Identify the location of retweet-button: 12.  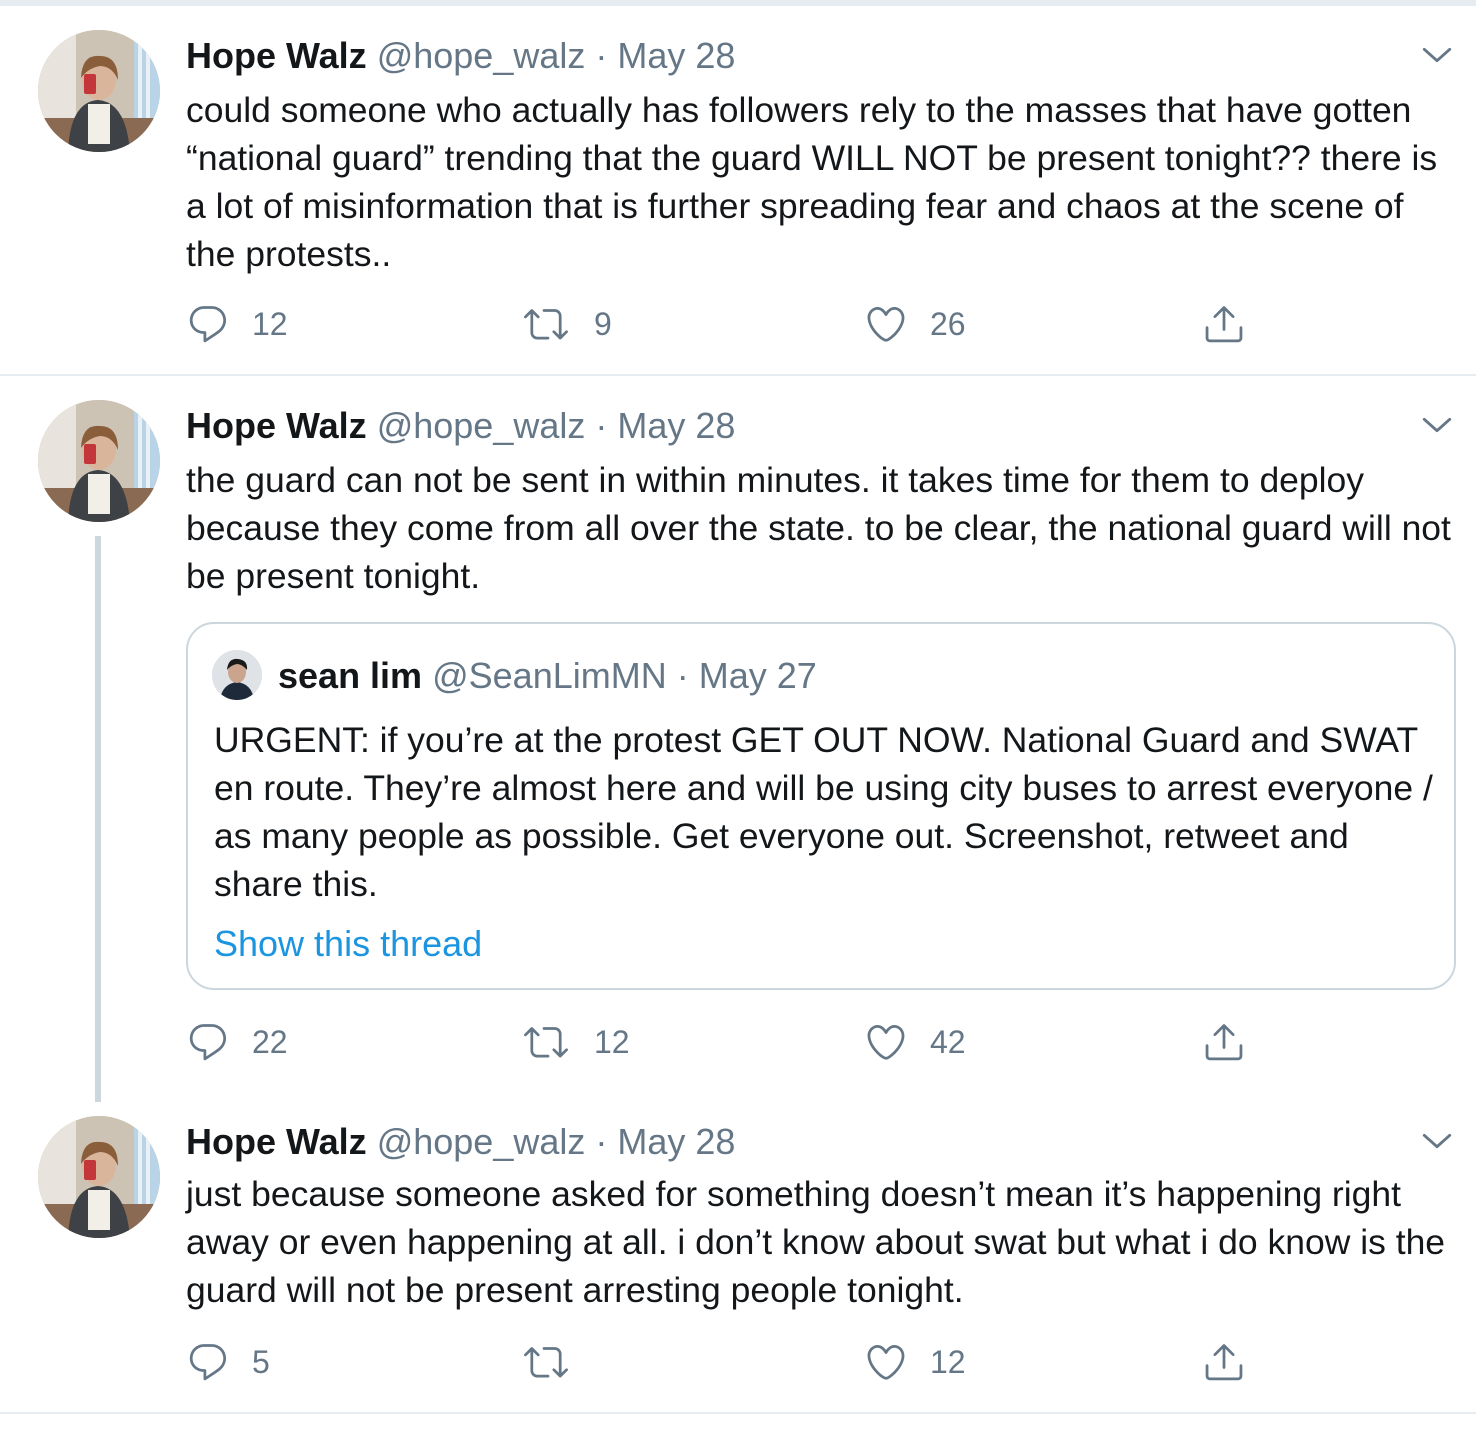
(577, 1042).